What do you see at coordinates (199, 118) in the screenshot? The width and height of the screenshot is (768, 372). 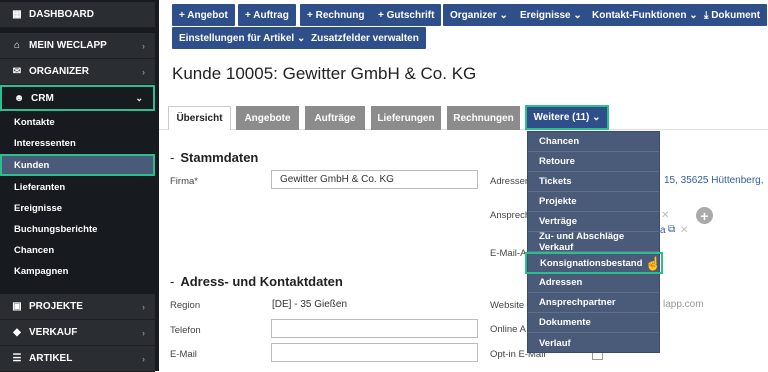 I see `tab-uebersicht: Übersicht` at bounding box center [199, 118].